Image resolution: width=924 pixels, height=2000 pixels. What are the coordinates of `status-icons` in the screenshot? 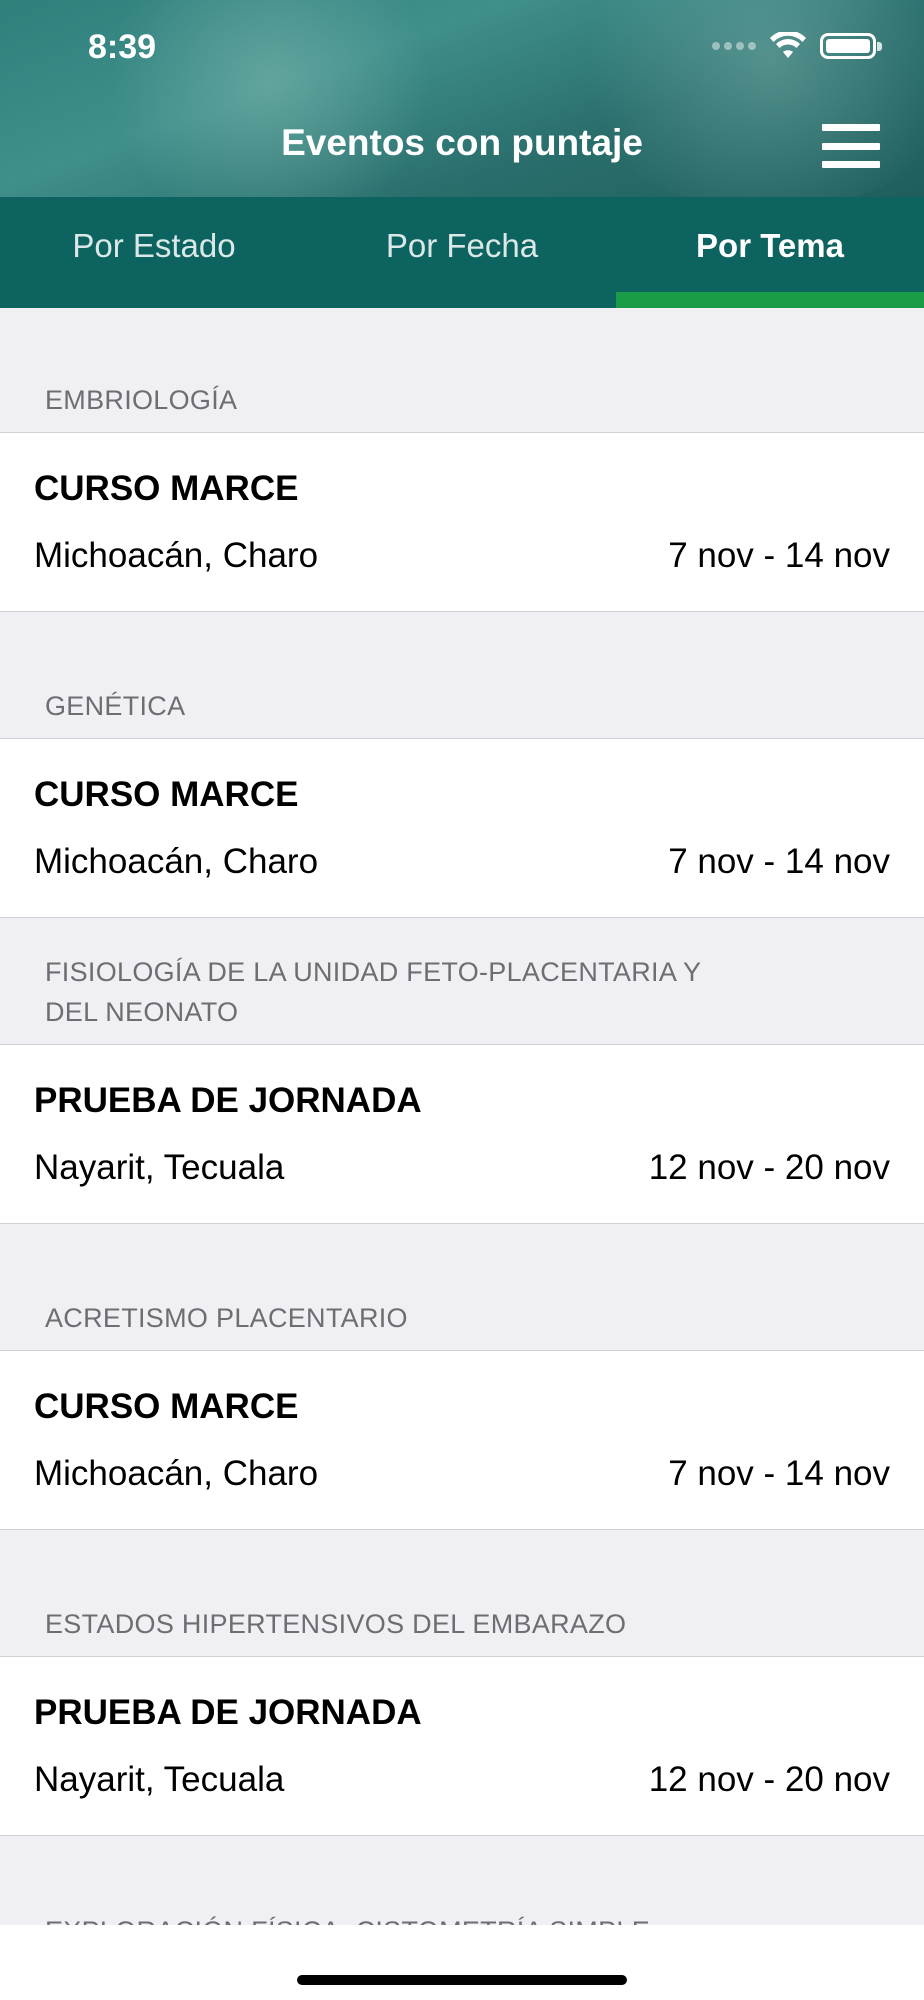 It's located at (797, 46).